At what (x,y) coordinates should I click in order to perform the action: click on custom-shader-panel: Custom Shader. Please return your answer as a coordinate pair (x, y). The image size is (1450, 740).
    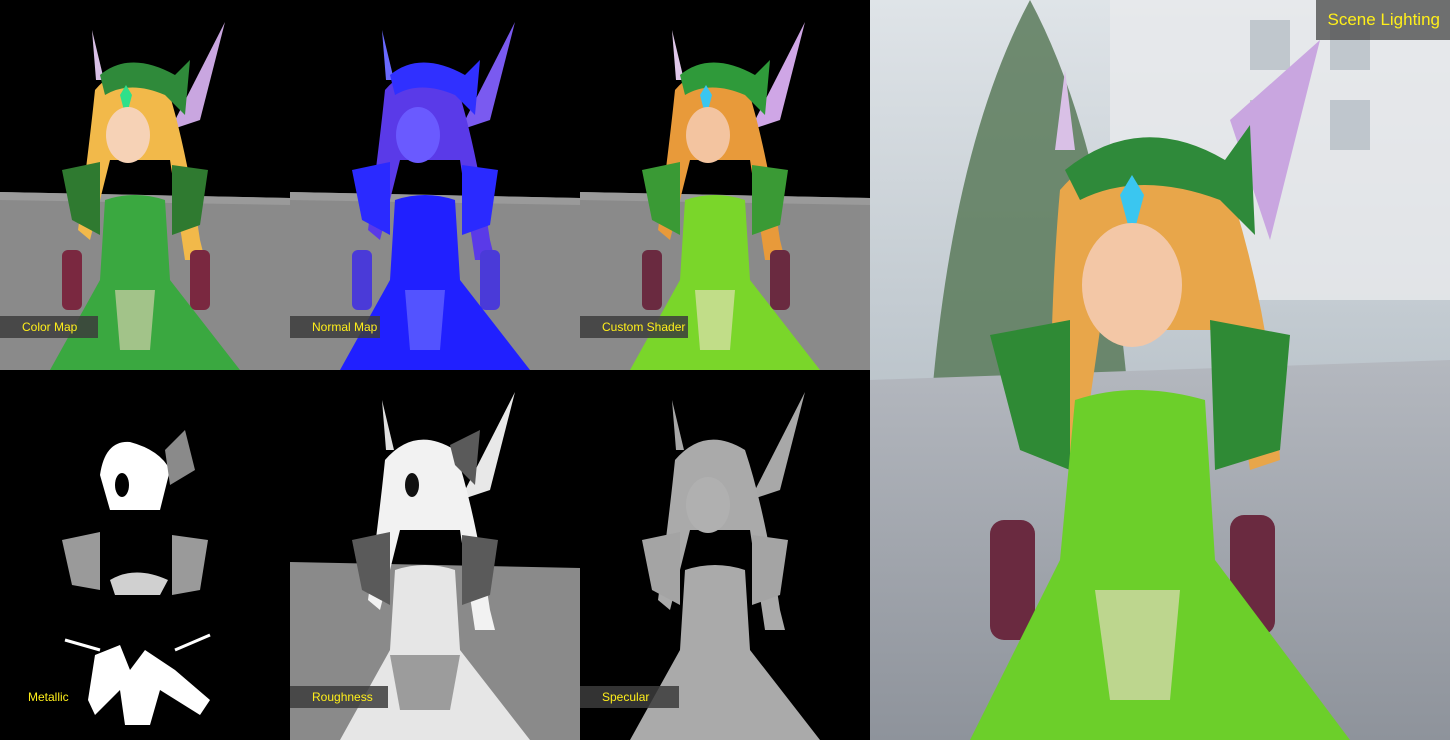
    Looking at the image, I should click on (725, 185).